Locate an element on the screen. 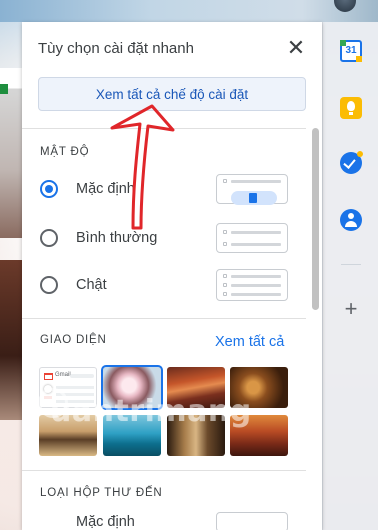  see-all-themes-link: Xem tất cả is located at coordinates (249, 342).